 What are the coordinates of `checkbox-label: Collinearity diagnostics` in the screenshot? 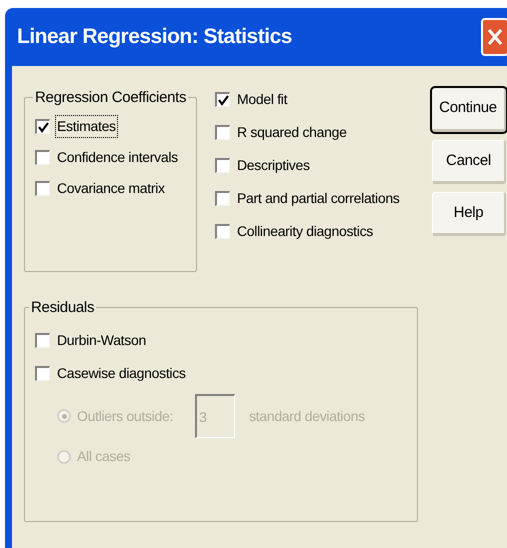 It's located at (305, 231).